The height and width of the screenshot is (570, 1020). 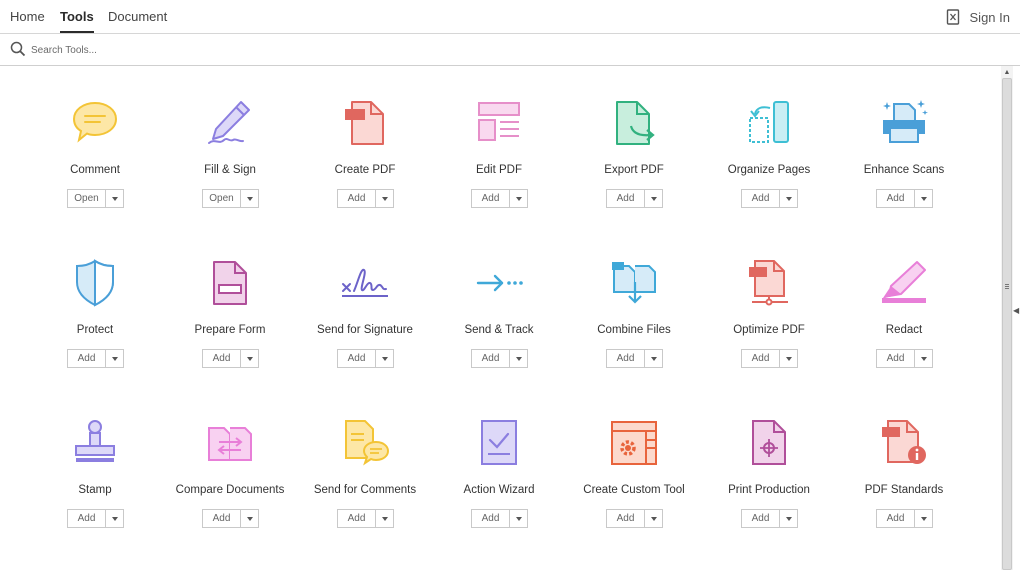 I want to click on scroll-up-icon: ▲, so click(x=1007, y=72).